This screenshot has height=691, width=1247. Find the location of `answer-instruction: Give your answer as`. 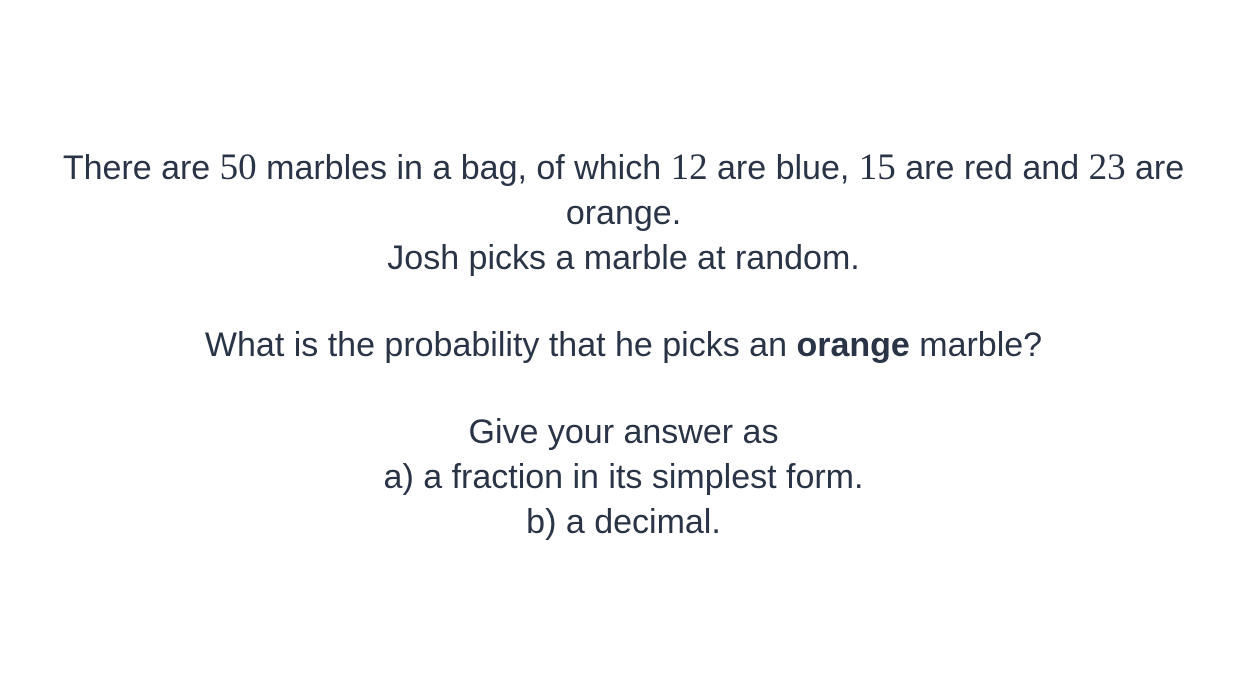

answer-instruction: Give your answer as is located at coordinates (623, 432).